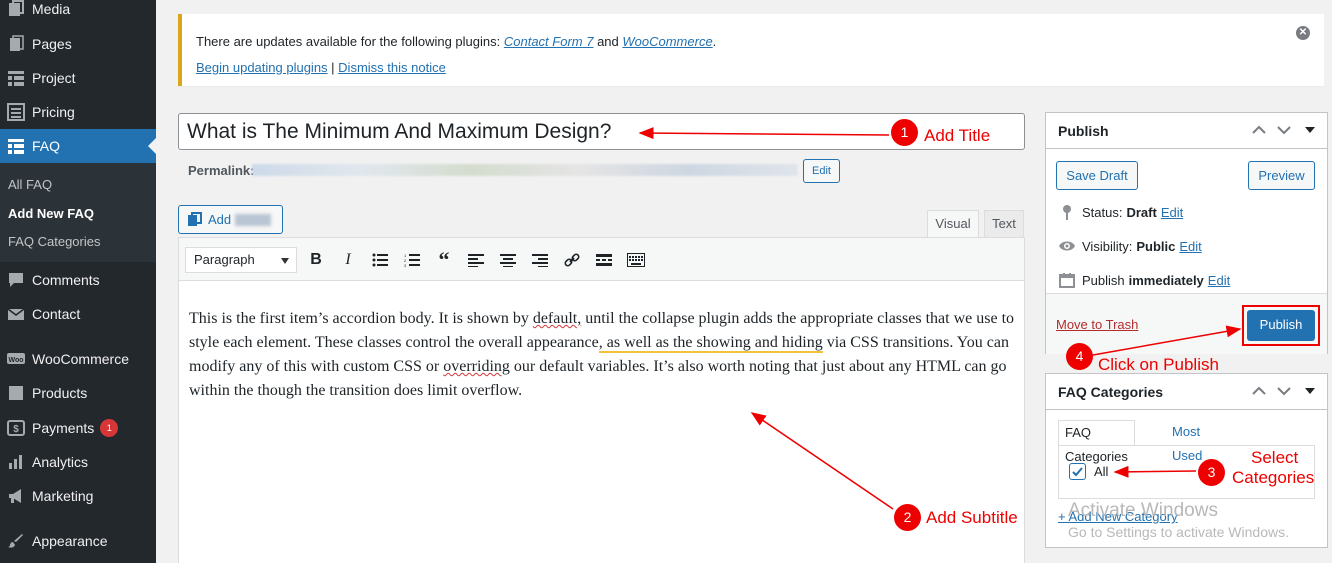  What do you see at coordinates (444, 259) in the screenshot?
I see `blockquote-icon: “` at bounding box center [444, 259].